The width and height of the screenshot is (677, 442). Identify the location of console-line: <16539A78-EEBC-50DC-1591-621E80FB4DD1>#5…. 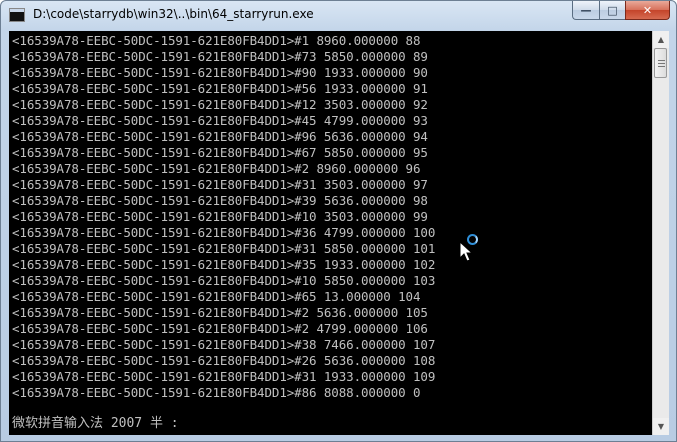
(220, 88).